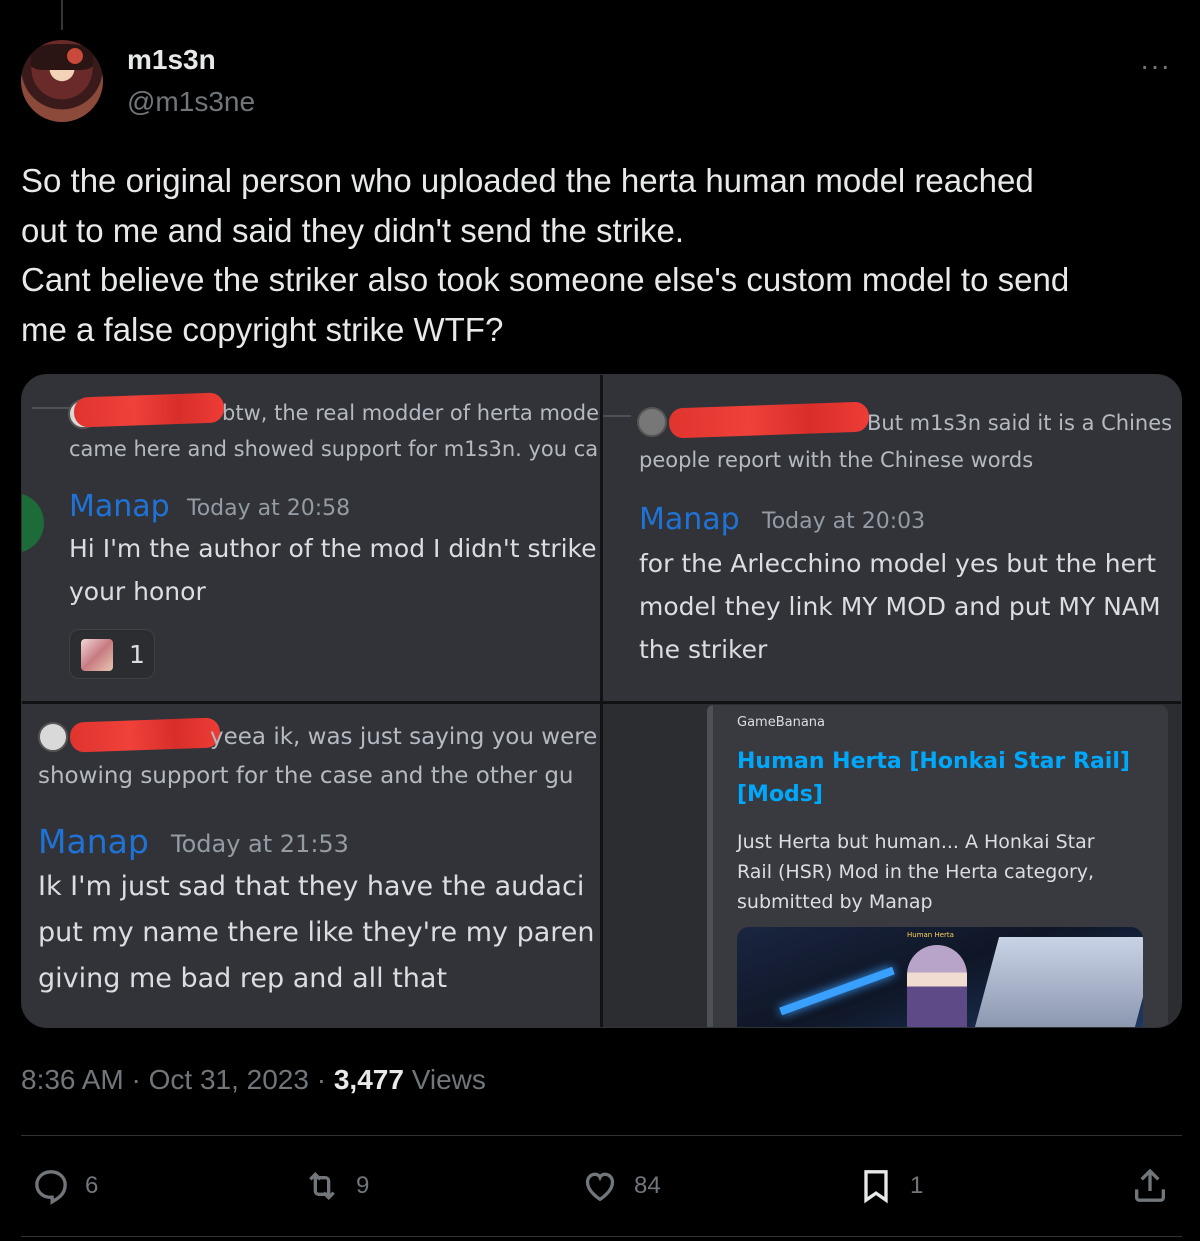 This screenshot has width=1200, height=1241. Describe the element at coordinates (835, 902) in the screenshot. I see `embed-description-line: submitted by Manap` at that location.